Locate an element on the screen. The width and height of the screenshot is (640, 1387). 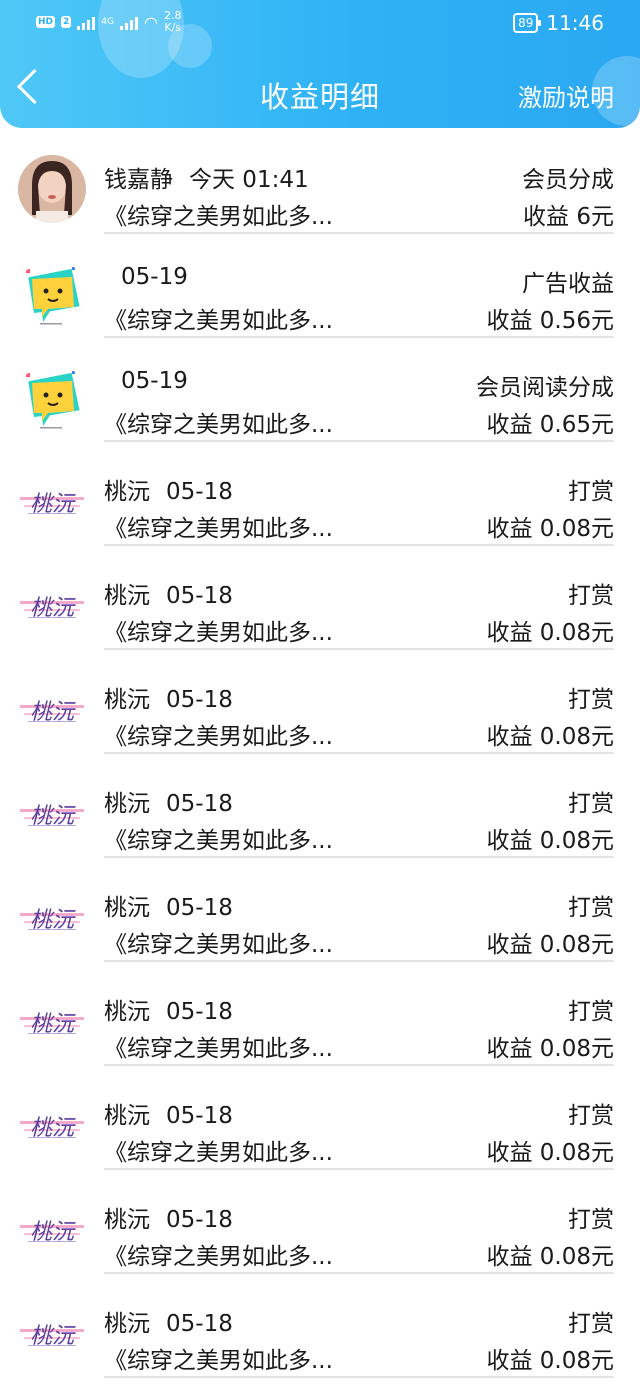
list-item-8: 桃沅 桃沅 05-18 打赏 《综穿之美男如此多... 收益 0.08元 is located at coordinates (320, 910).